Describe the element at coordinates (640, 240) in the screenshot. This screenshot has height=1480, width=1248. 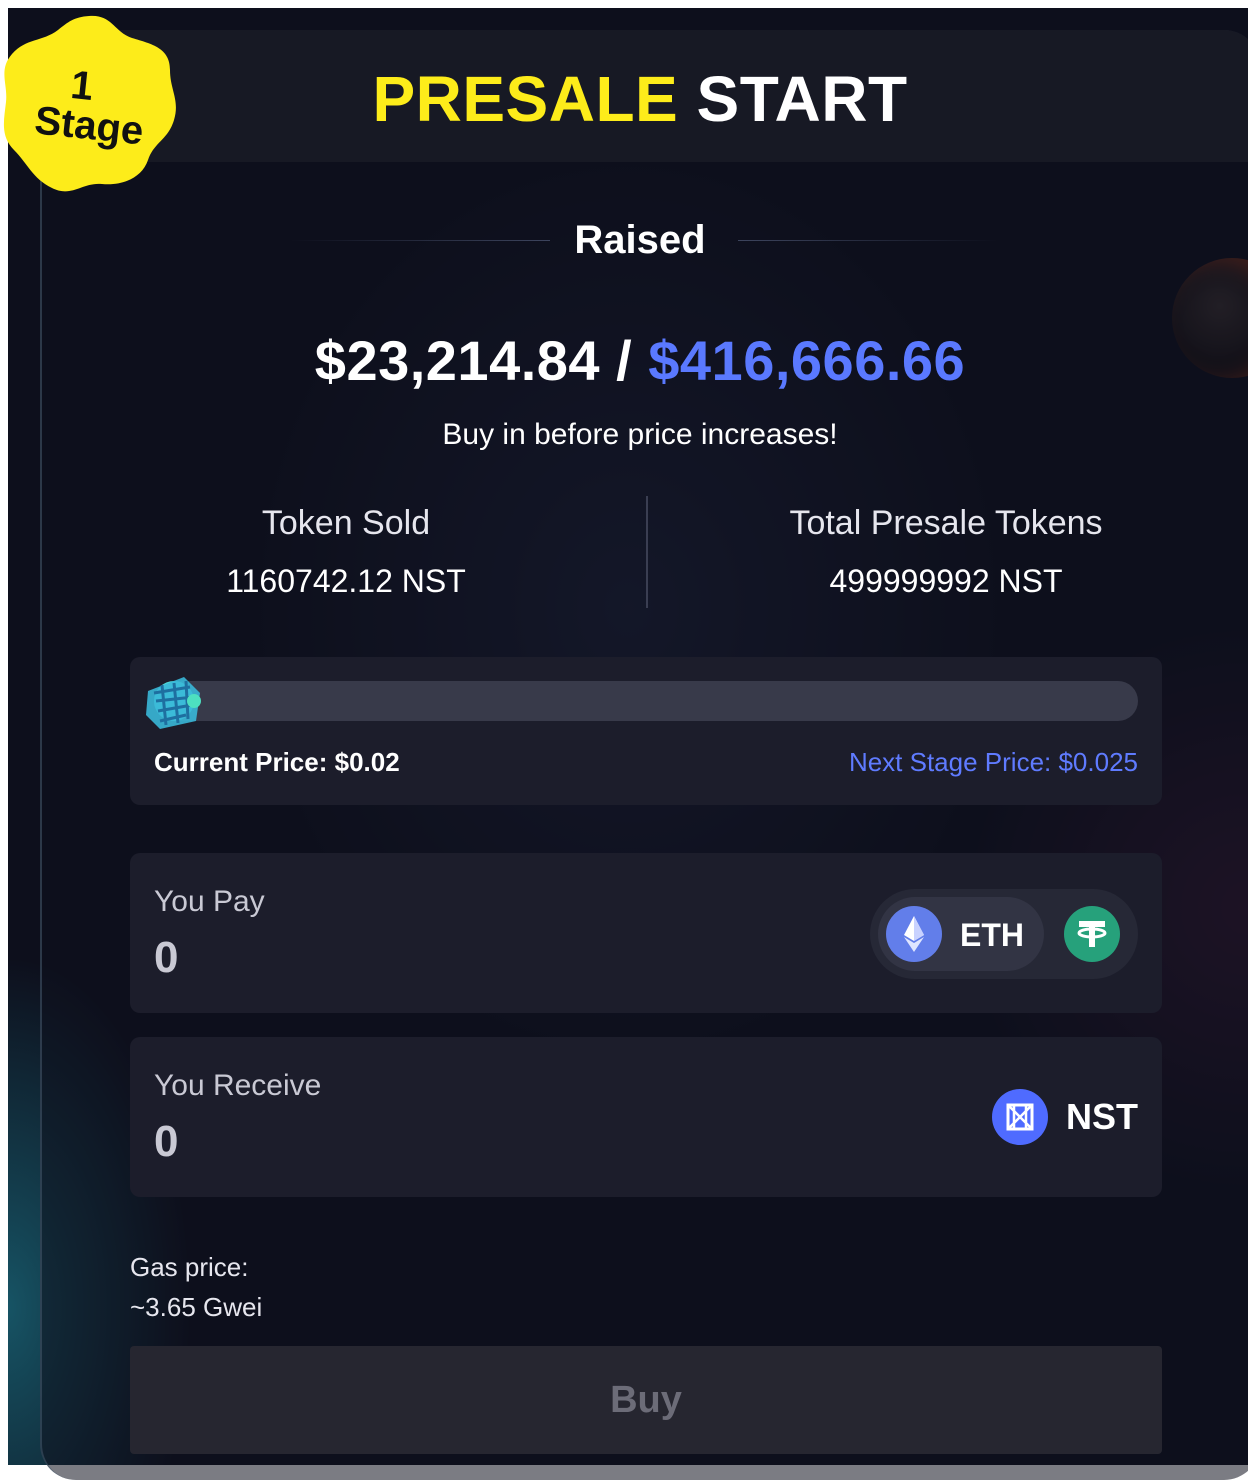
I see `raised-label: Raised` at that location.